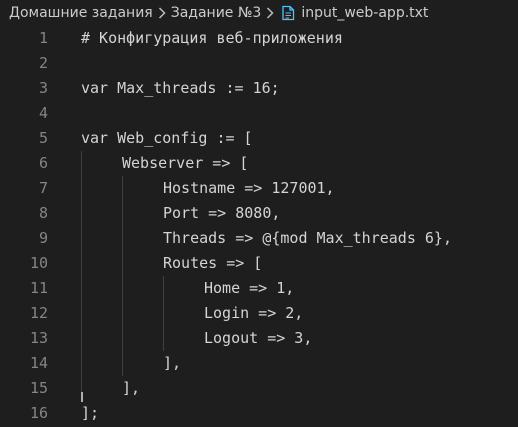 This screenshot has width=518, height=427. What do you see at coordinates (212, 38) in the screenshot?
I see `code-text: # Конфигурация веб-приложения` at bounding box center [212, 38].